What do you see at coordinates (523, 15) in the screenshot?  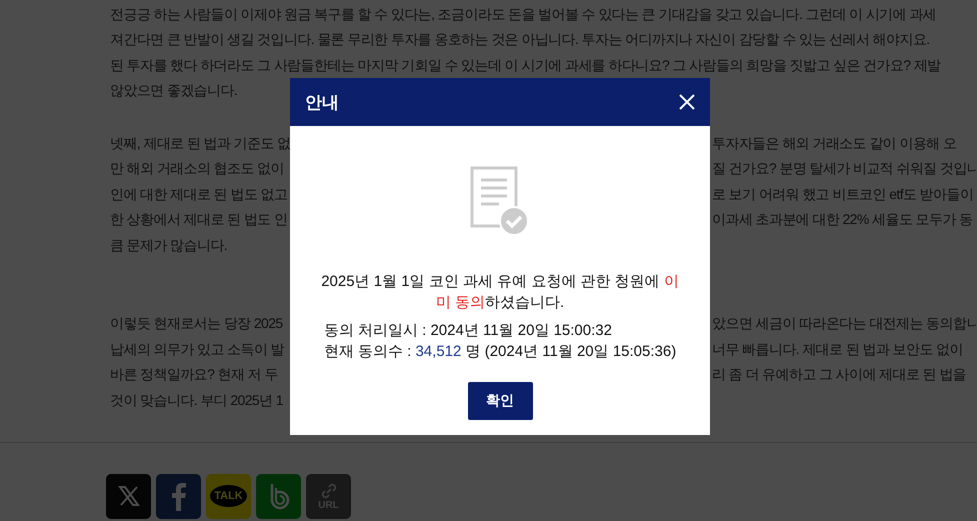 I see `article-text: 전긍긍 하는 사람들이 이제야 원금 복구를 할 수 있다는, 조금이라도 돈을 벌어볼 수 있다는 큰 기대감을 갖고 있습니다. 그런데 이 시기에 과세` at bounding box center [523, 15].